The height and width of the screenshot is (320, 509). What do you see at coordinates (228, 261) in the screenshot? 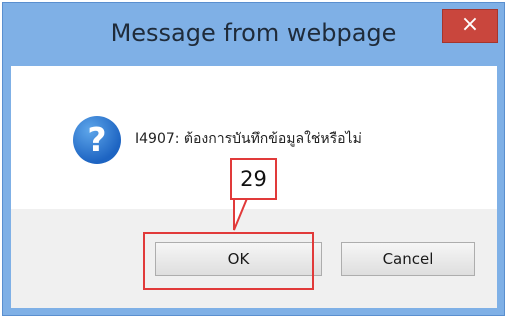
I see `ok-button-highlight` at bounding box center [228, 261].